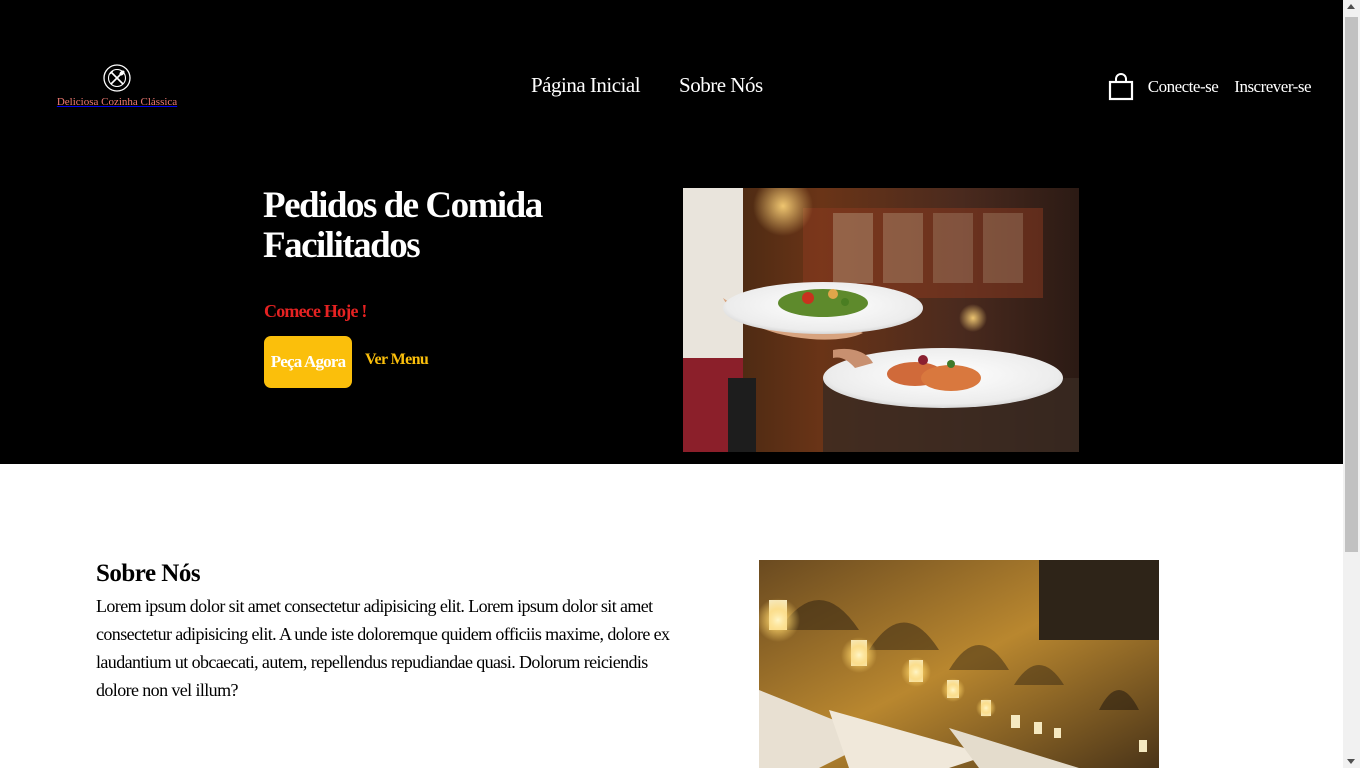 The image size is (1360, 768). I want to click on auth-area: Conecte-se Inscrever-se, so click(1209, 87).